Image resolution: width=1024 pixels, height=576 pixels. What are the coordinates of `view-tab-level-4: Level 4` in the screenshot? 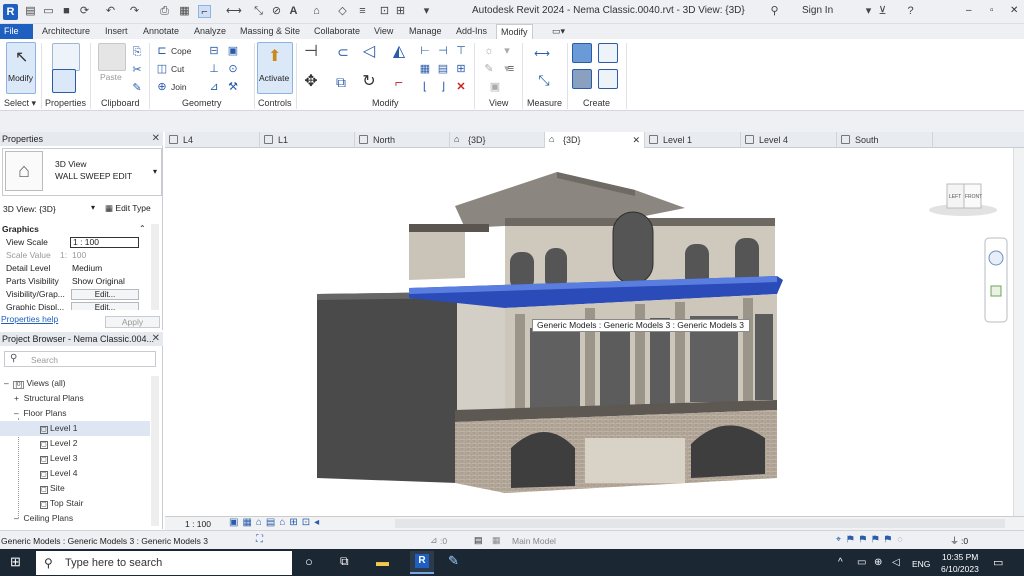 It's located at (789, 140).